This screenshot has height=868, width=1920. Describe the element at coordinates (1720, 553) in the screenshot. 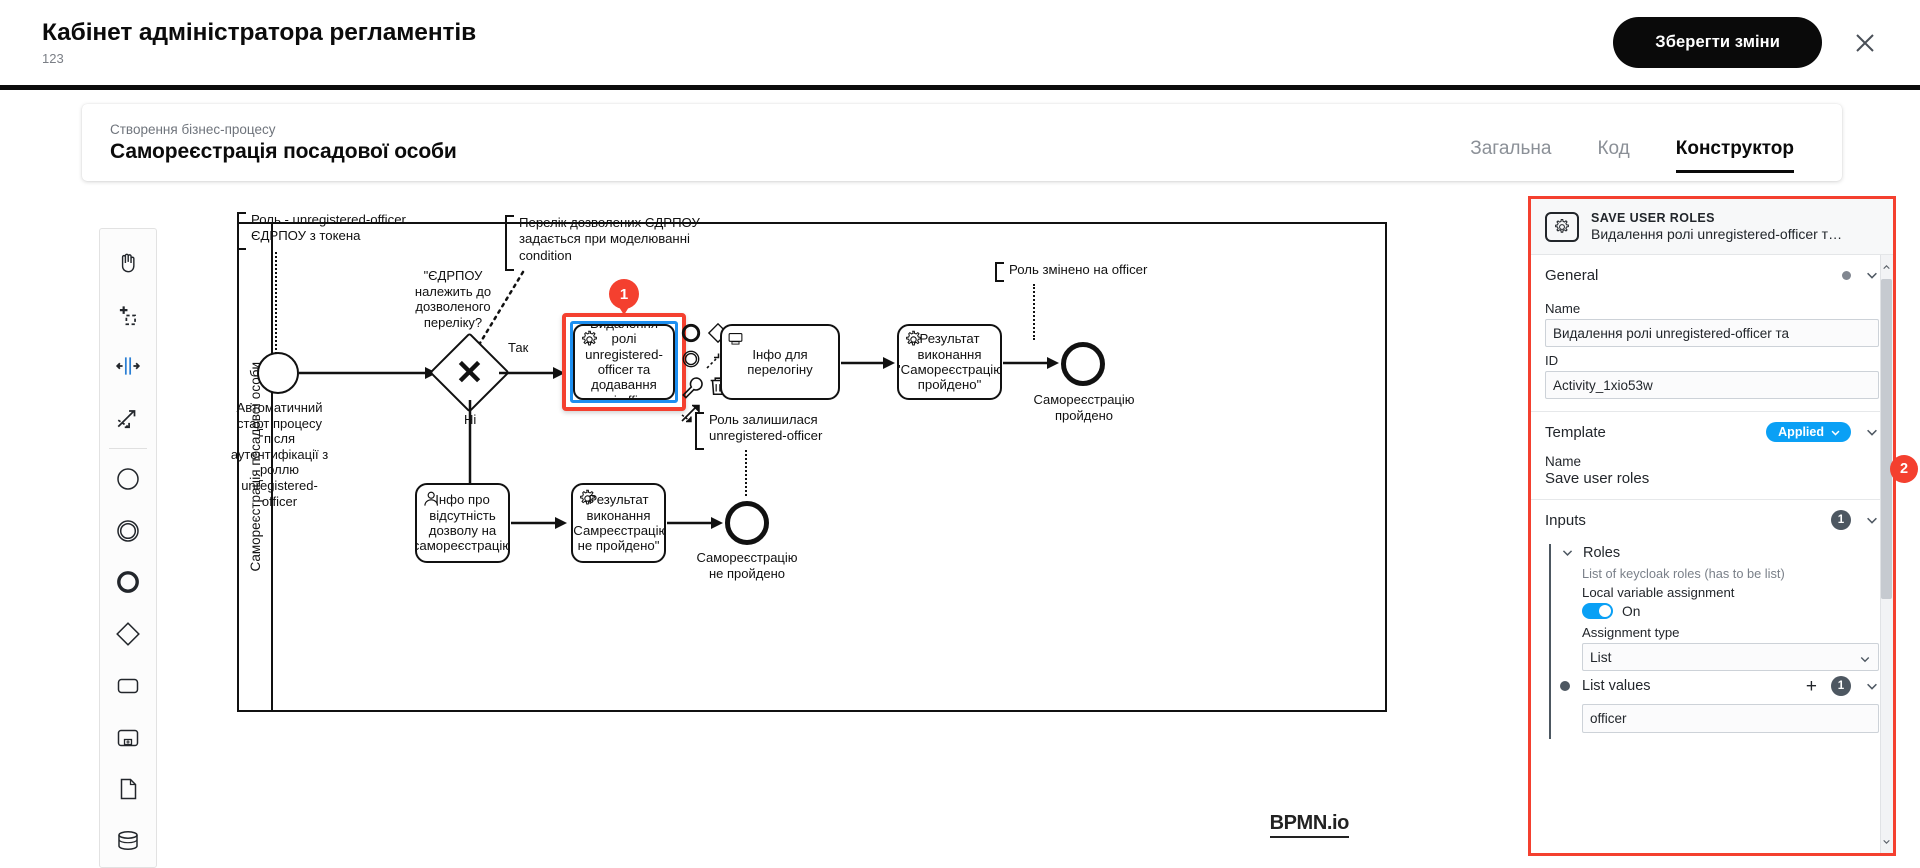

I see `roles-entry-header: Roles` at that location.